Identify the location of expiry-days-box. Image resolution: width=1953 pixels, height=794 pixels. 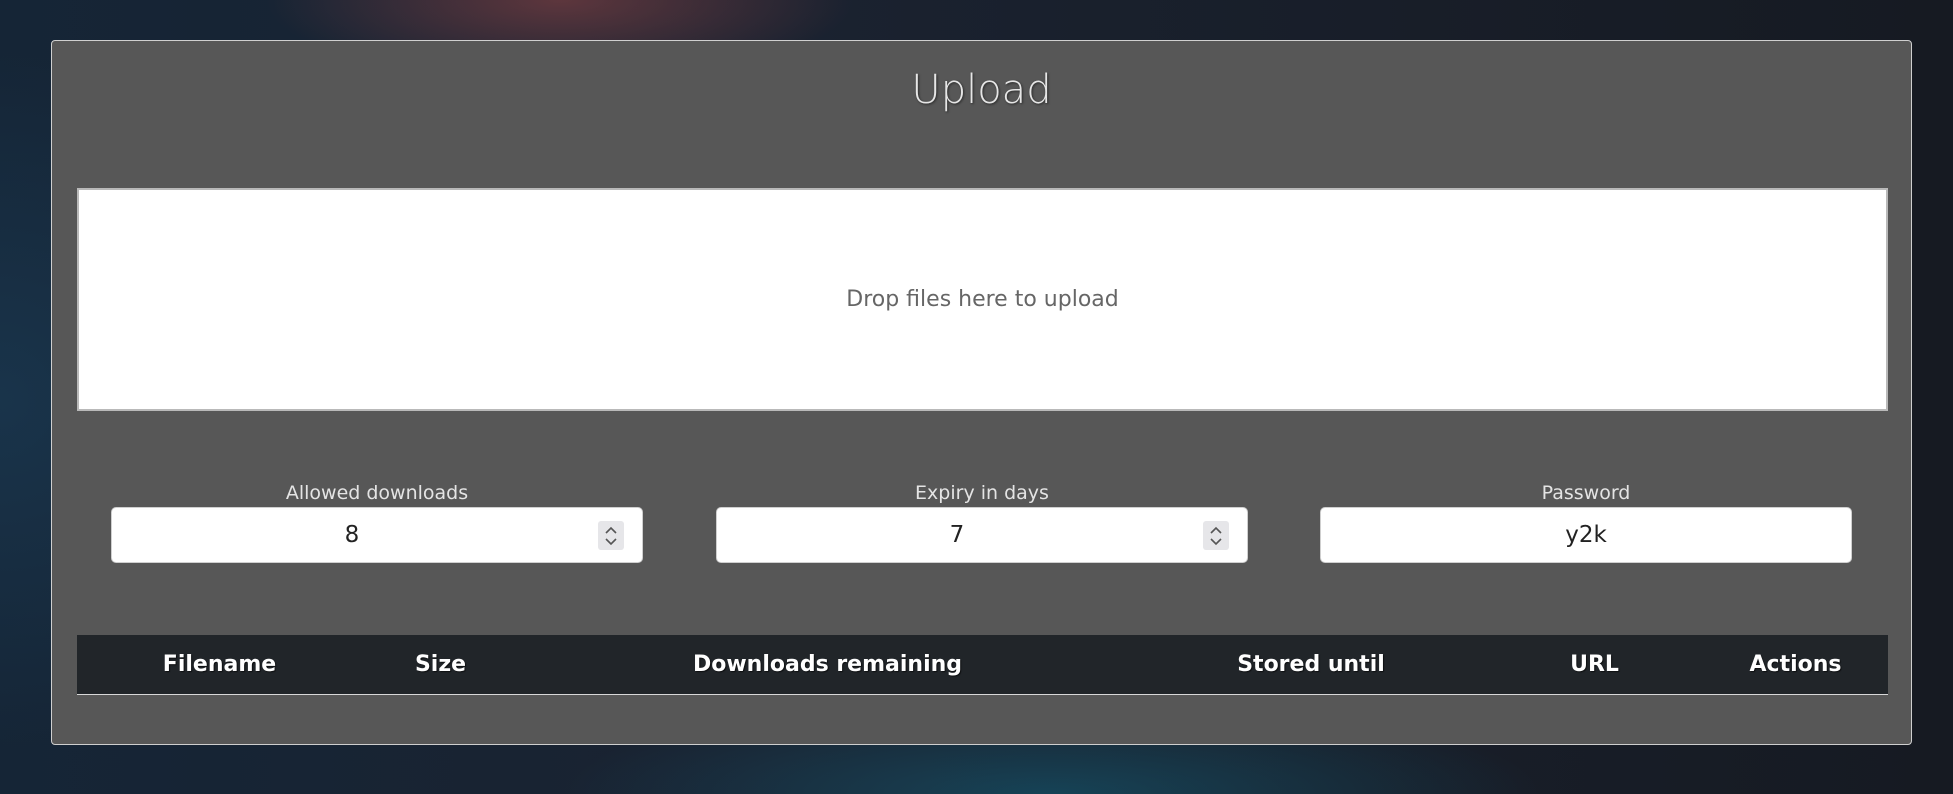
(982, 535).